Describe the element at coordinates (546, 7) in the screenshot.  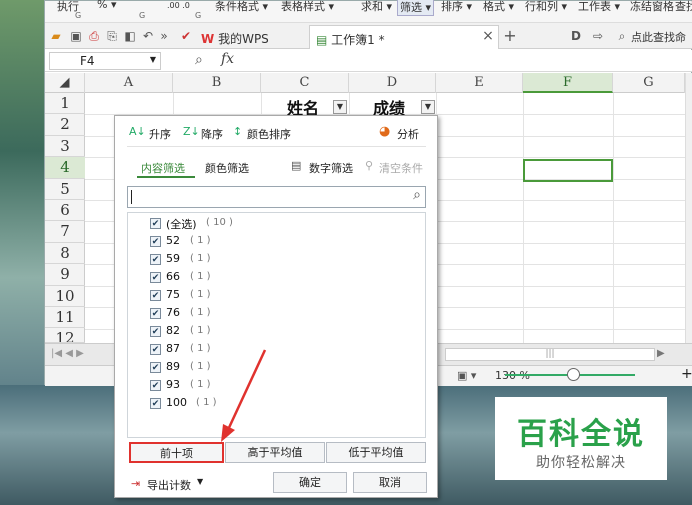
I see `ribbon-rows-cols: 行和列 ▾` at that location.